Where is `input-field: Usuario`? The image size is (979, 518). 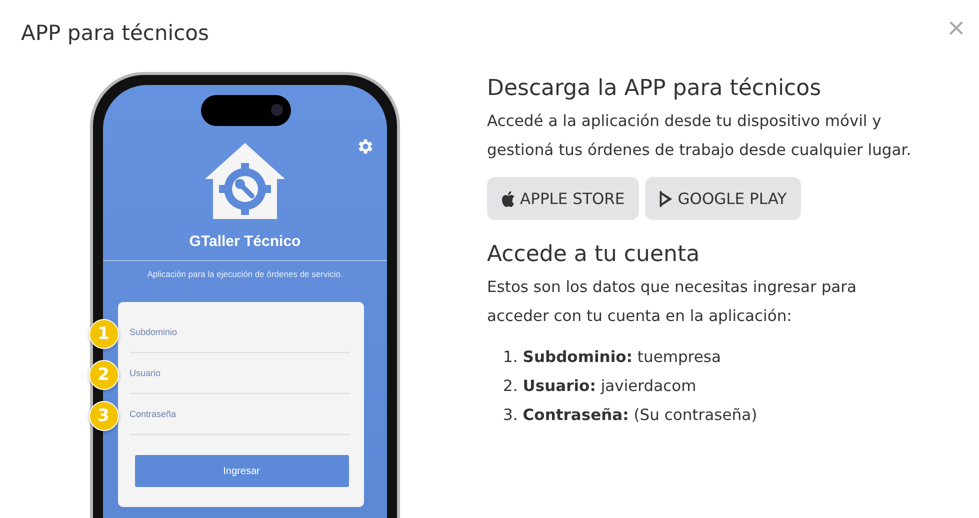 input-field: Usuario is located at coordinates (240, 373).